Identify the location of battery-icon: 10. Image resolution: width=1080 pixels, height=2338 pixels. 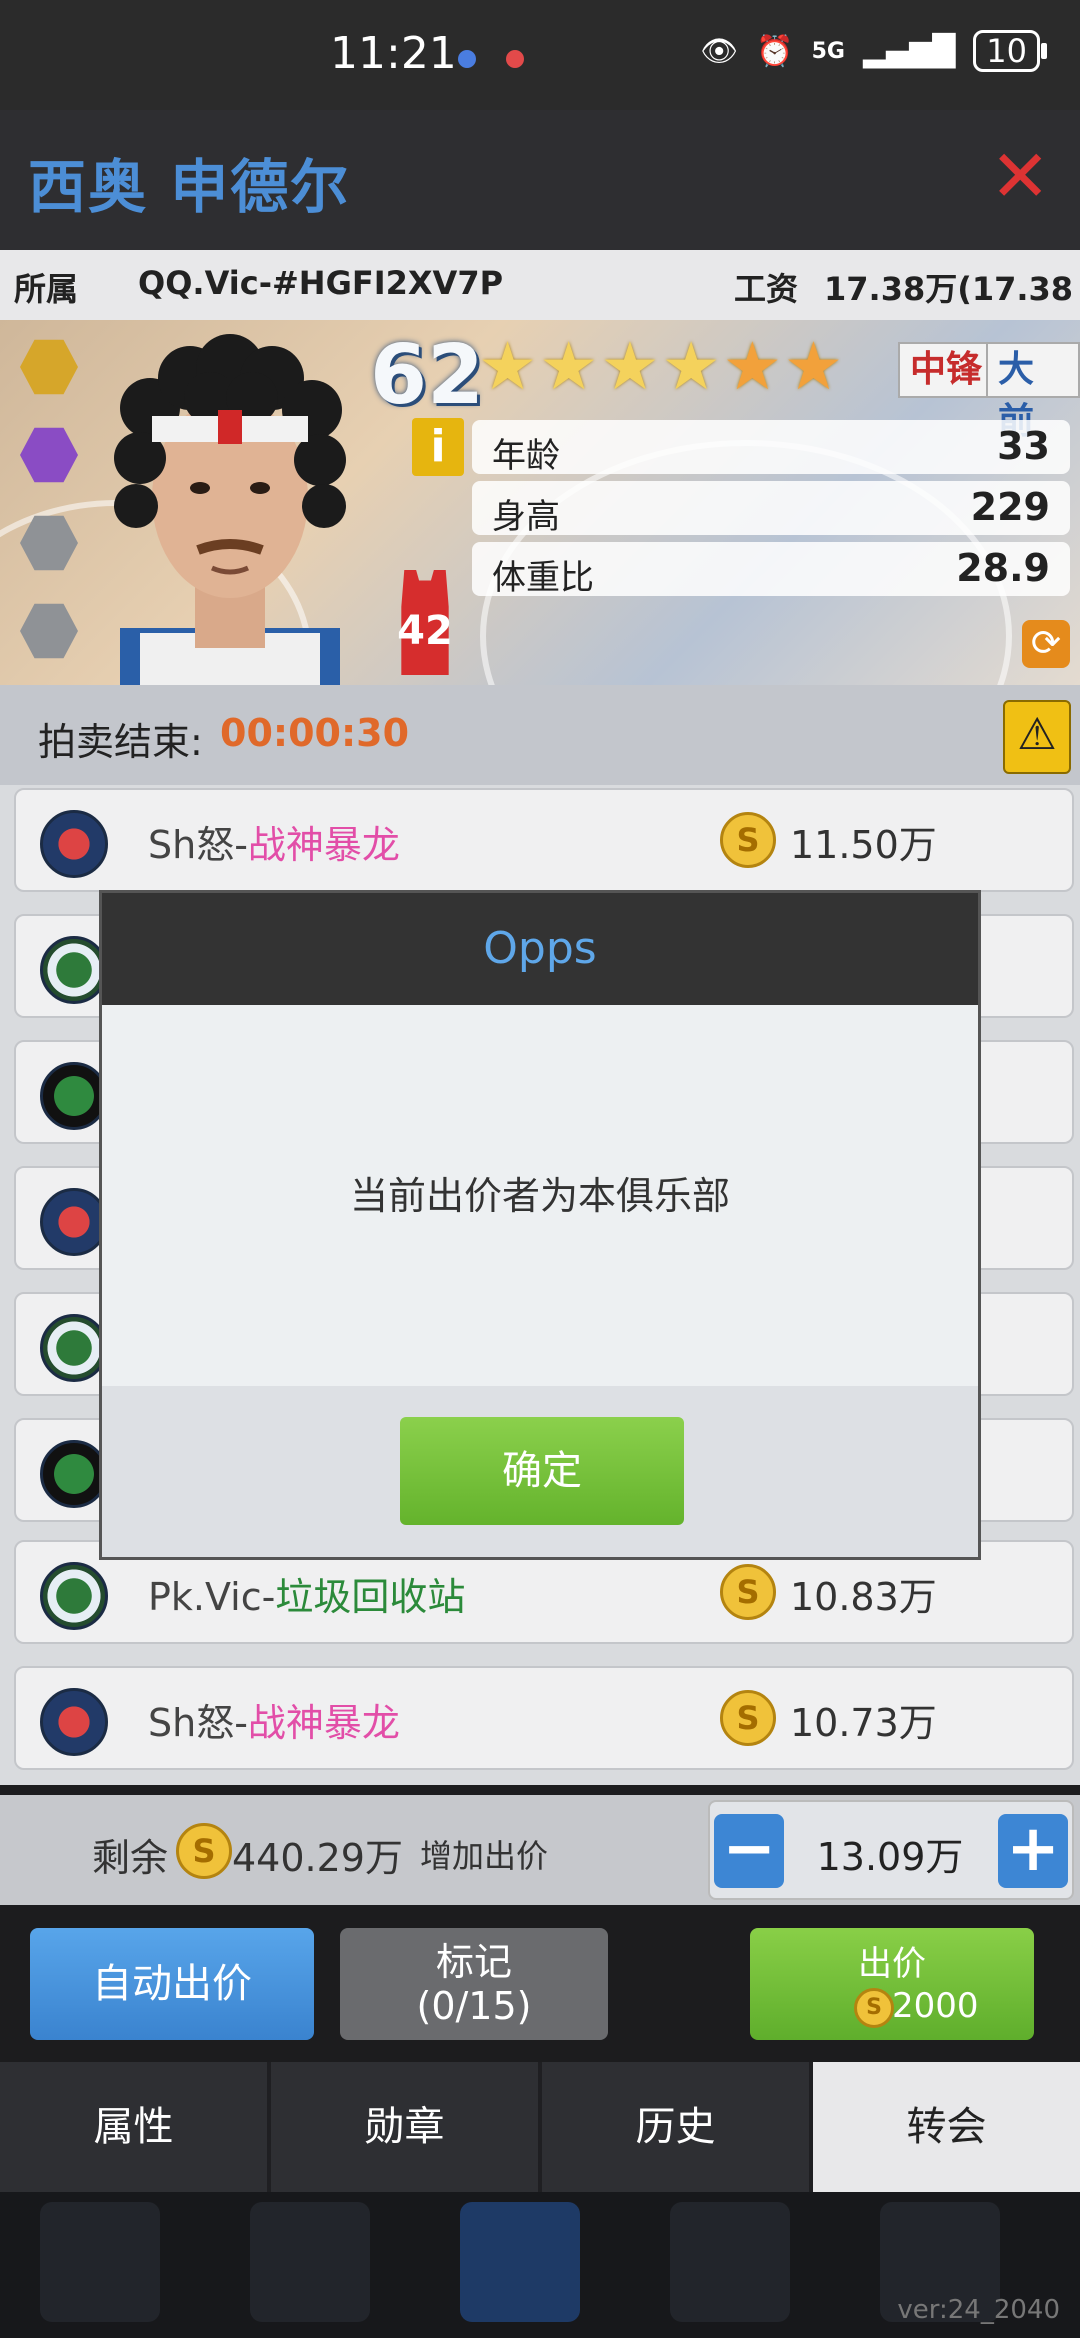
(1010, 51).